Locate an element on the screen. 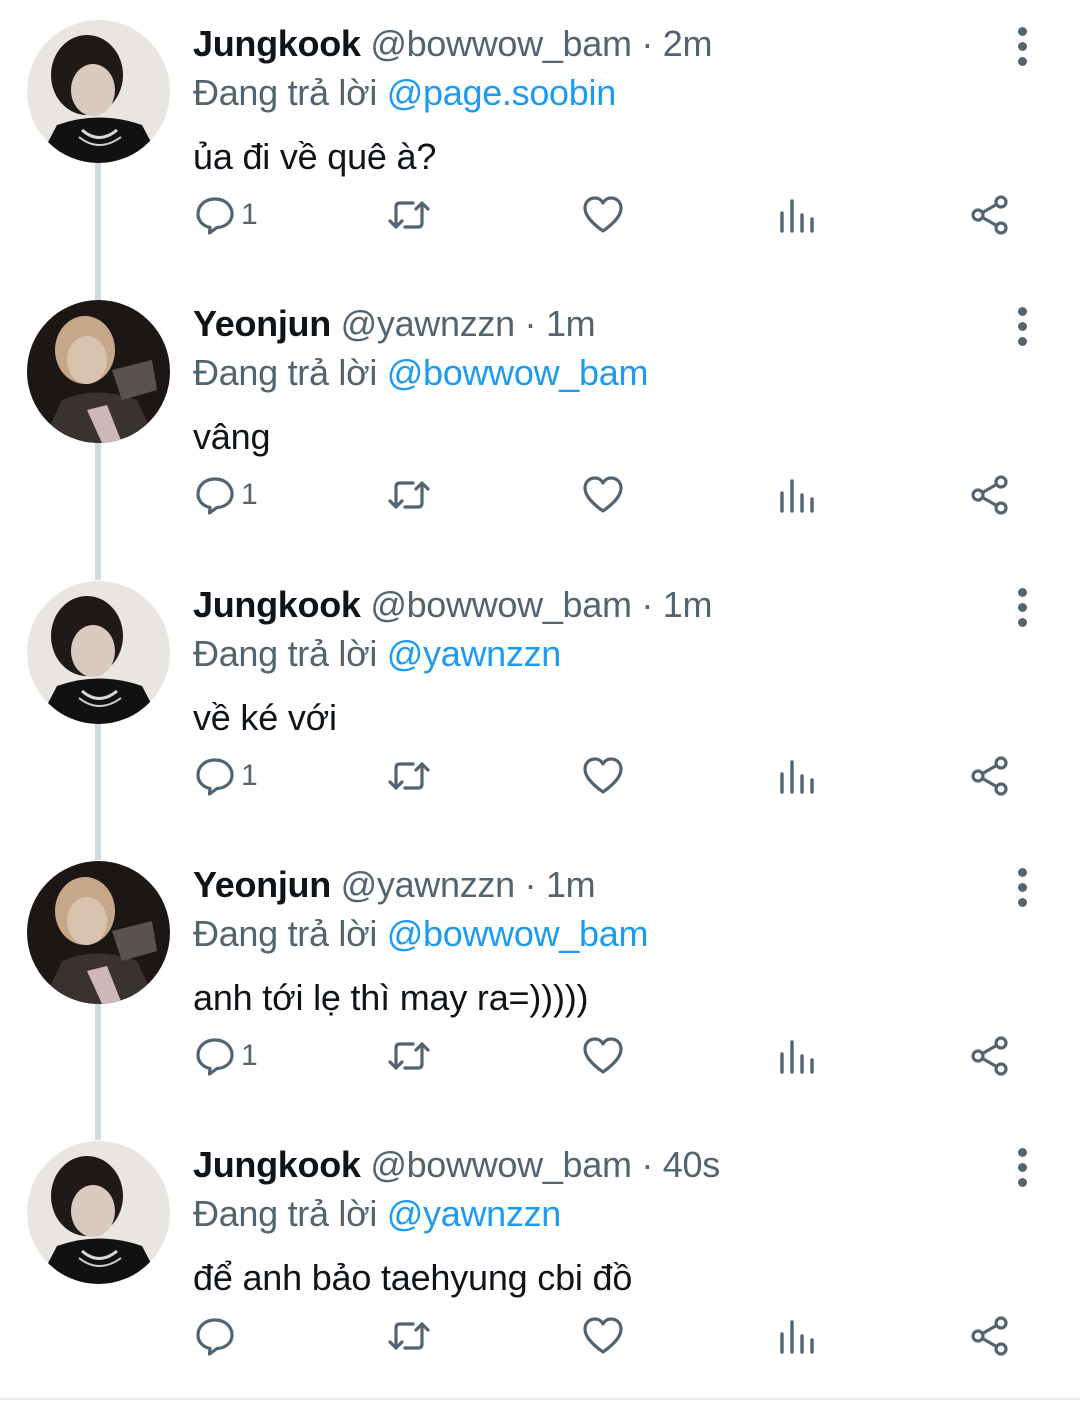 This screenshot has height=1402, width=1080. tweet-header: Jungkook @bowwow_bam · 40s is located at coordinates (456, 1165).